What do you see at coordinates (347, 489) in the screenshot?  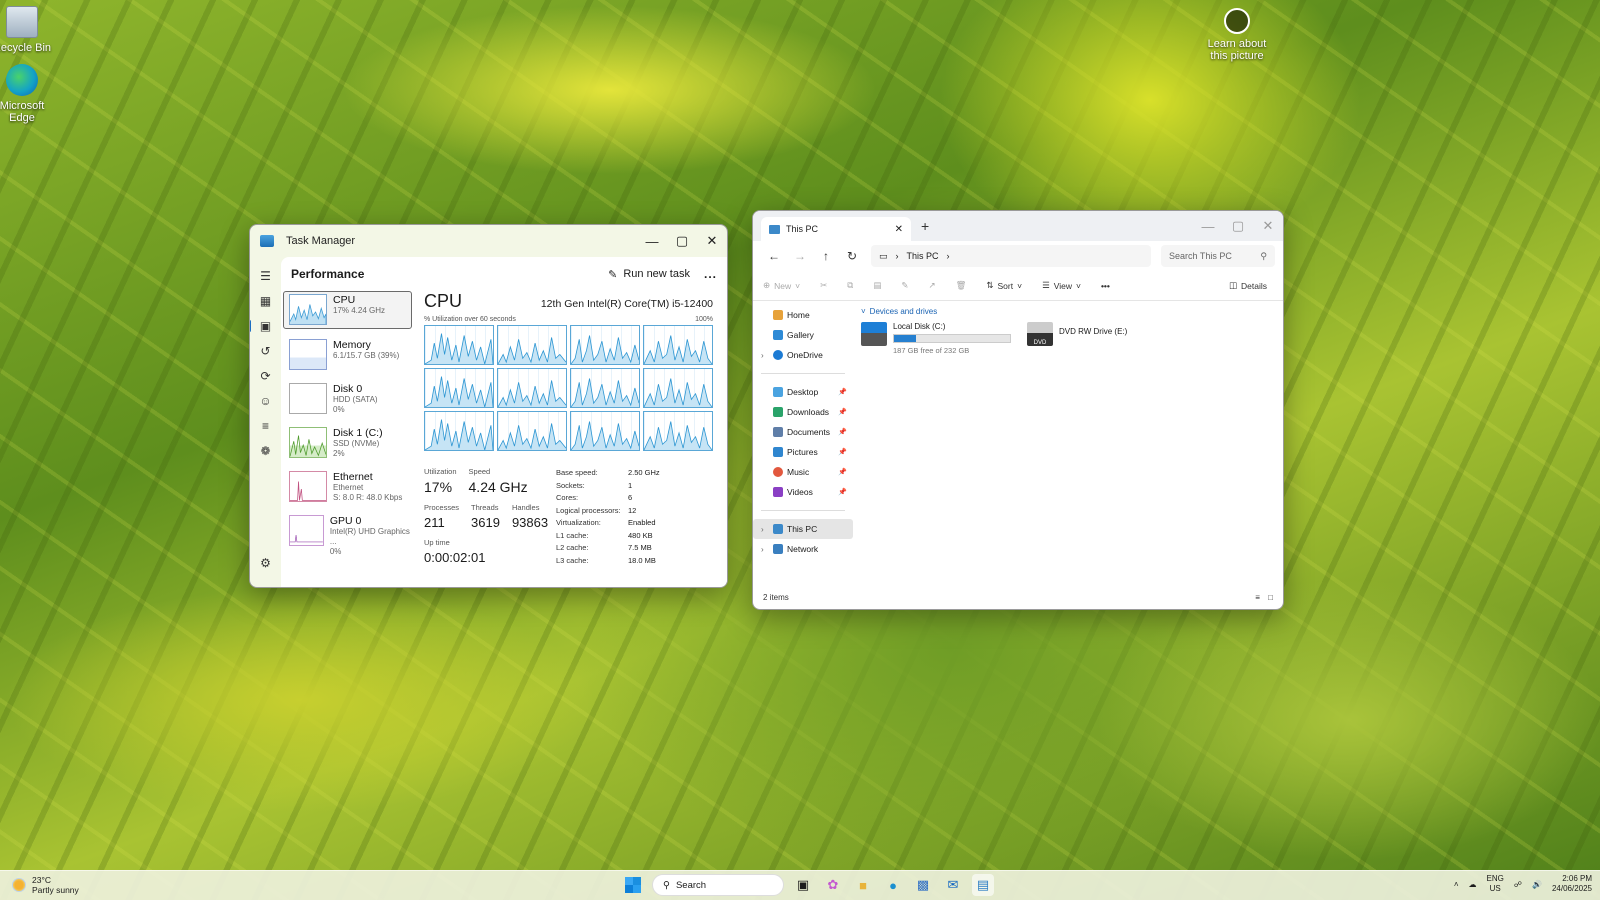 I see `resource-item-ethernet: Ethernet Ethernet S: 8.0 R: 48.0 Kbps` at bounding box center [347, 489].